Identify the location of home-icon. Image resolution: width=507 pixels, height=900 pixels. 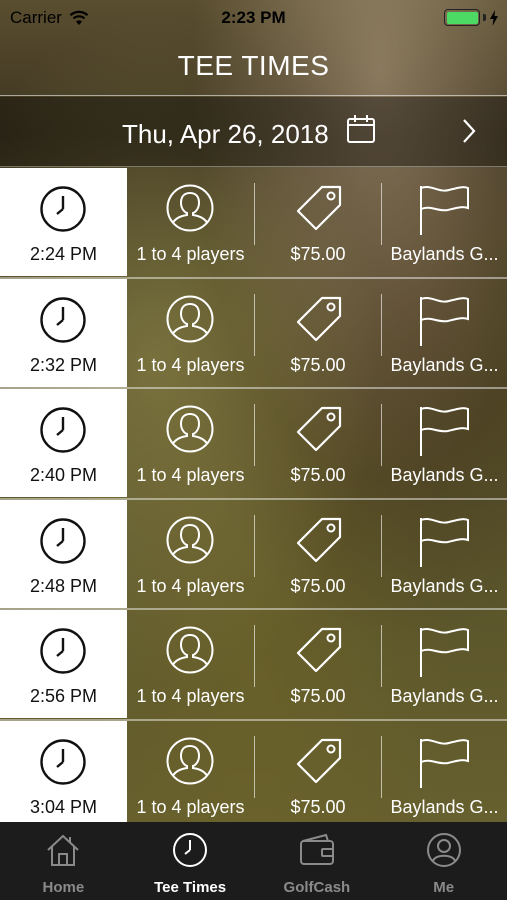
(63, 850).